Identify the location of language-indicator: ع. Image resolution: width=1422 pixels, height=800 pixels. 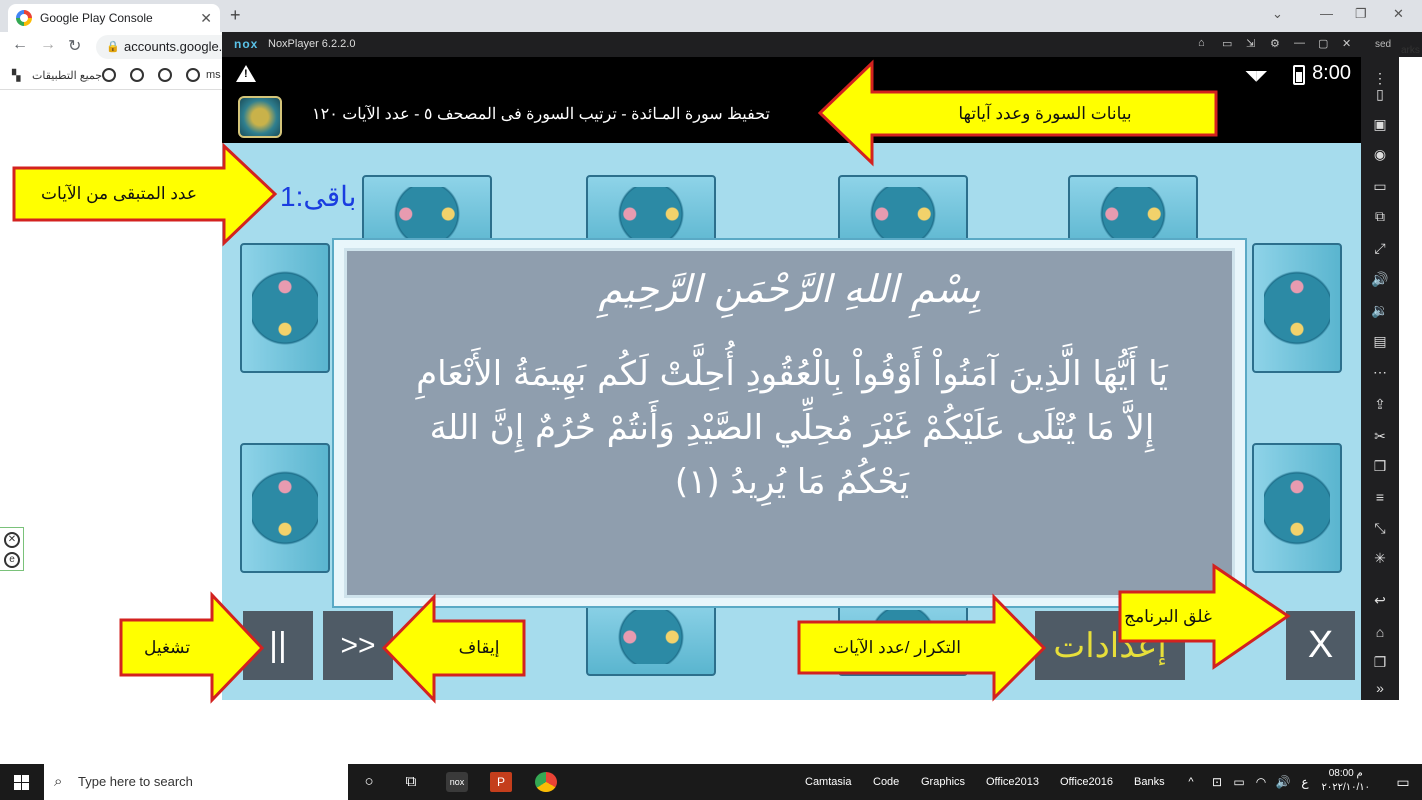
(1305, 782).